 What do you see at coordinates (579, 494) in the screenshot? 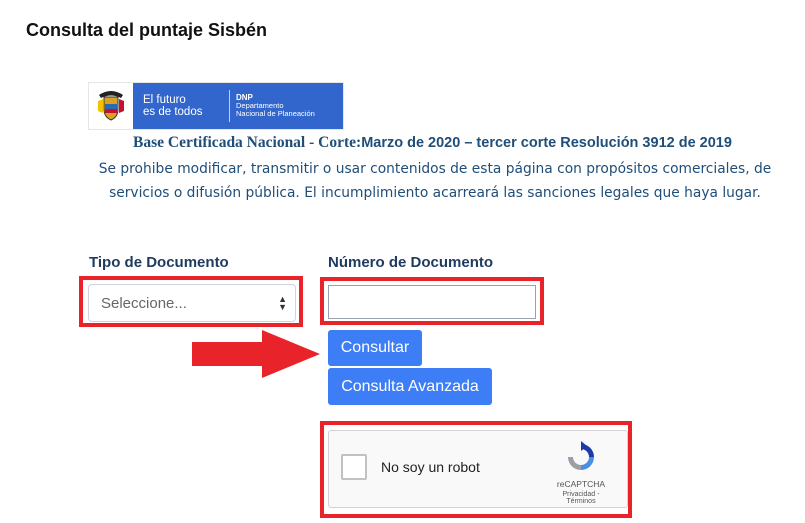
I see `recaptcha-privacy-link: Privacidad` at bounding box center [579, 494].